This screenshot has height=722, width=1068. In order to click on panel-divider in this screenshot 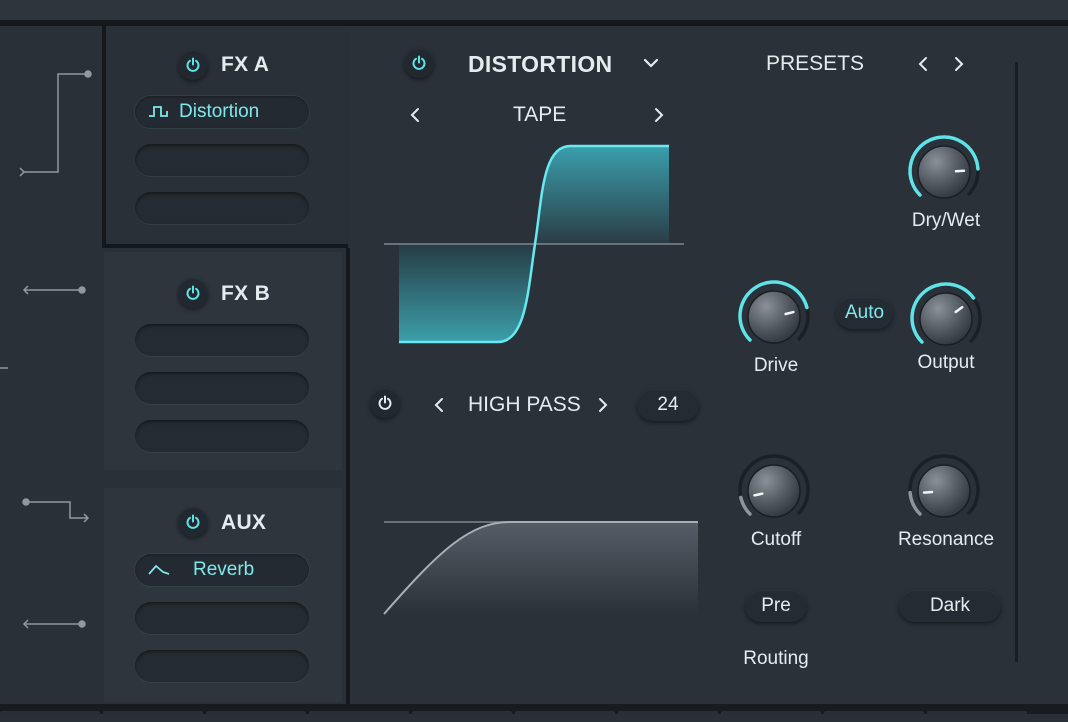, I will do `click(348, 477)`.